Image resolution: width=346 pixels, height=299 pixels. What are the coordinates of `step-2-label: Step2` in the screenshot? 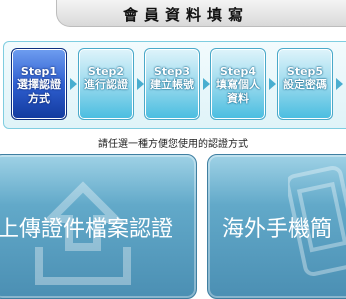 It's located at (106, 71).